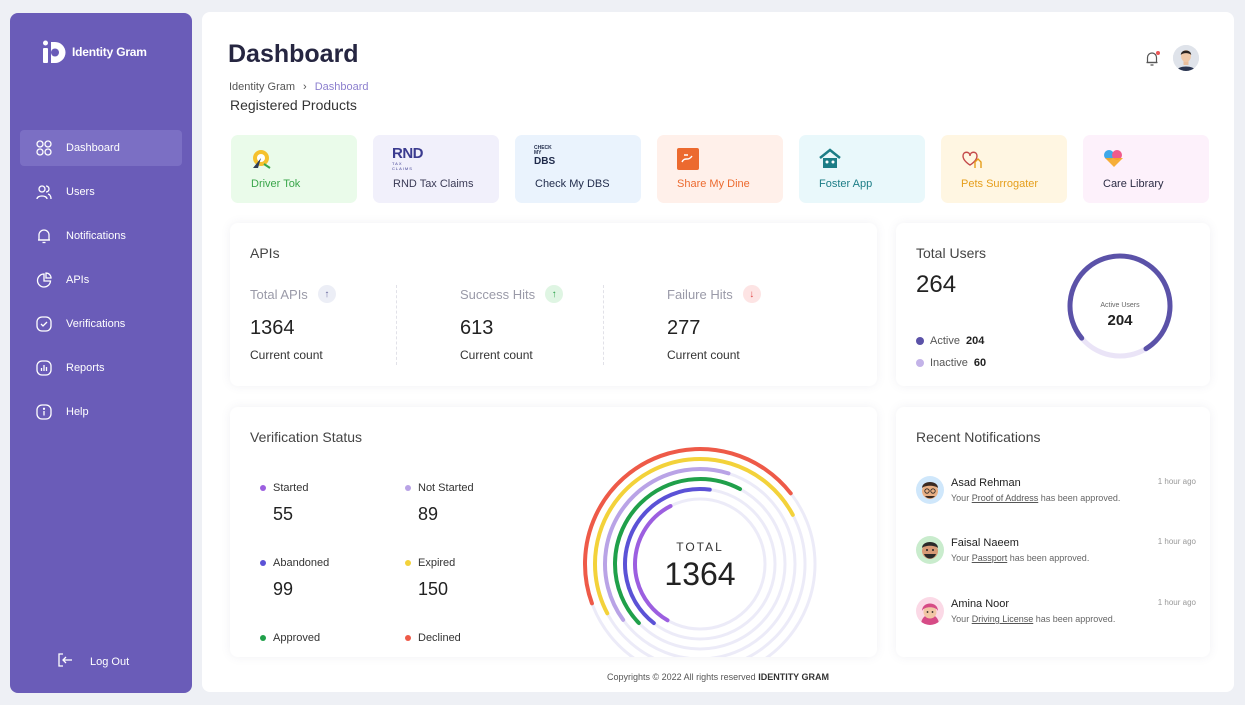 The width and height of the screenshot is (1245, 705). I want to click on product-label: Driver Tok, so click(276, 184).